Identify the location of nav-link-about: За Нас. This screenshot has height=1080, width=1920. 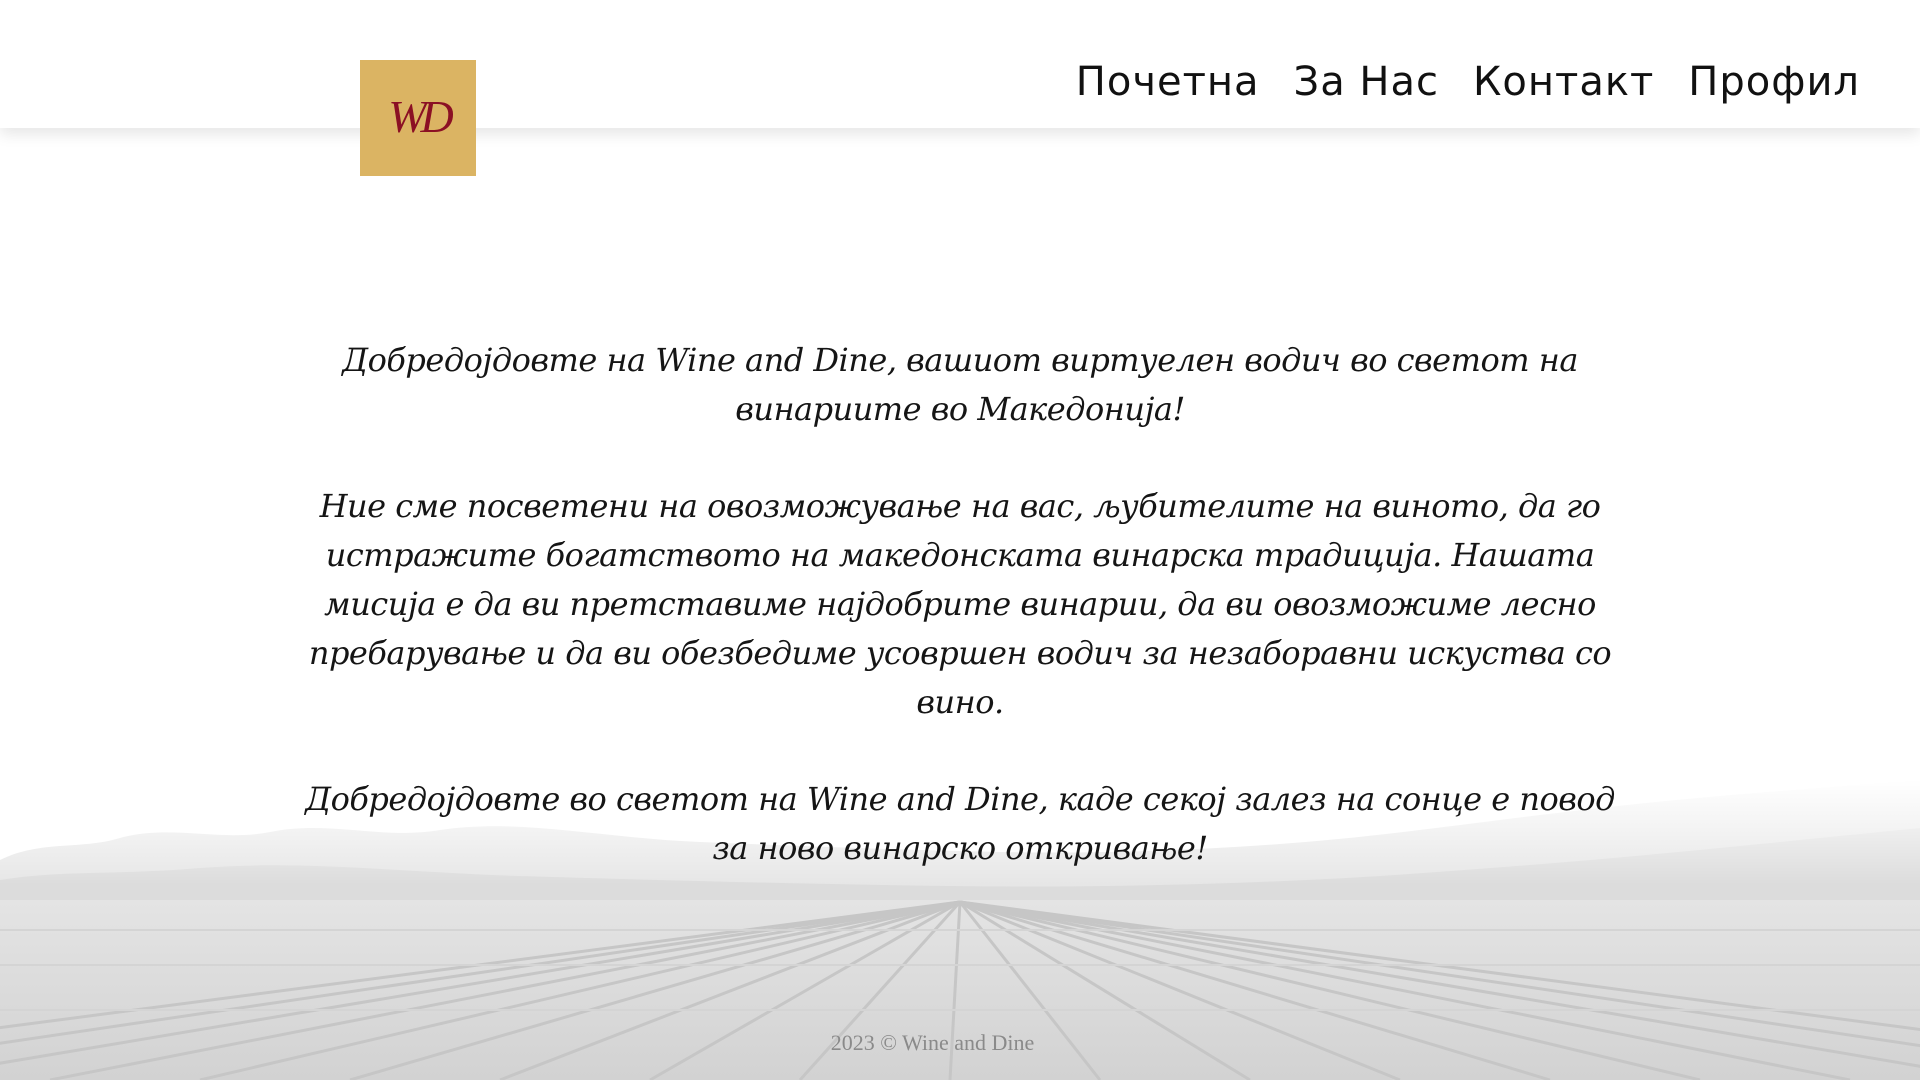
(1366, 82).